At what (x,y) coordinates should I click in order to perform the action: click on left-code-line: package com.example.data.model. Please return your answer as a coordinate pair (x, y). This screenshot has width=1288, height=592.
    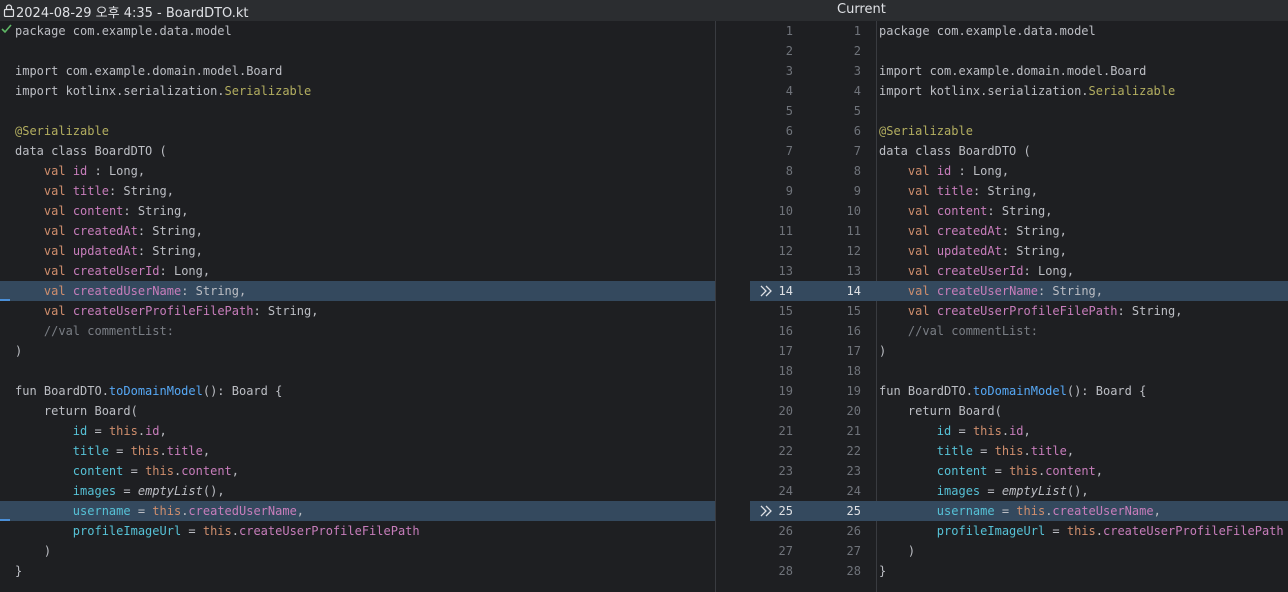
    Looking at the image, I should click on (357, 31).